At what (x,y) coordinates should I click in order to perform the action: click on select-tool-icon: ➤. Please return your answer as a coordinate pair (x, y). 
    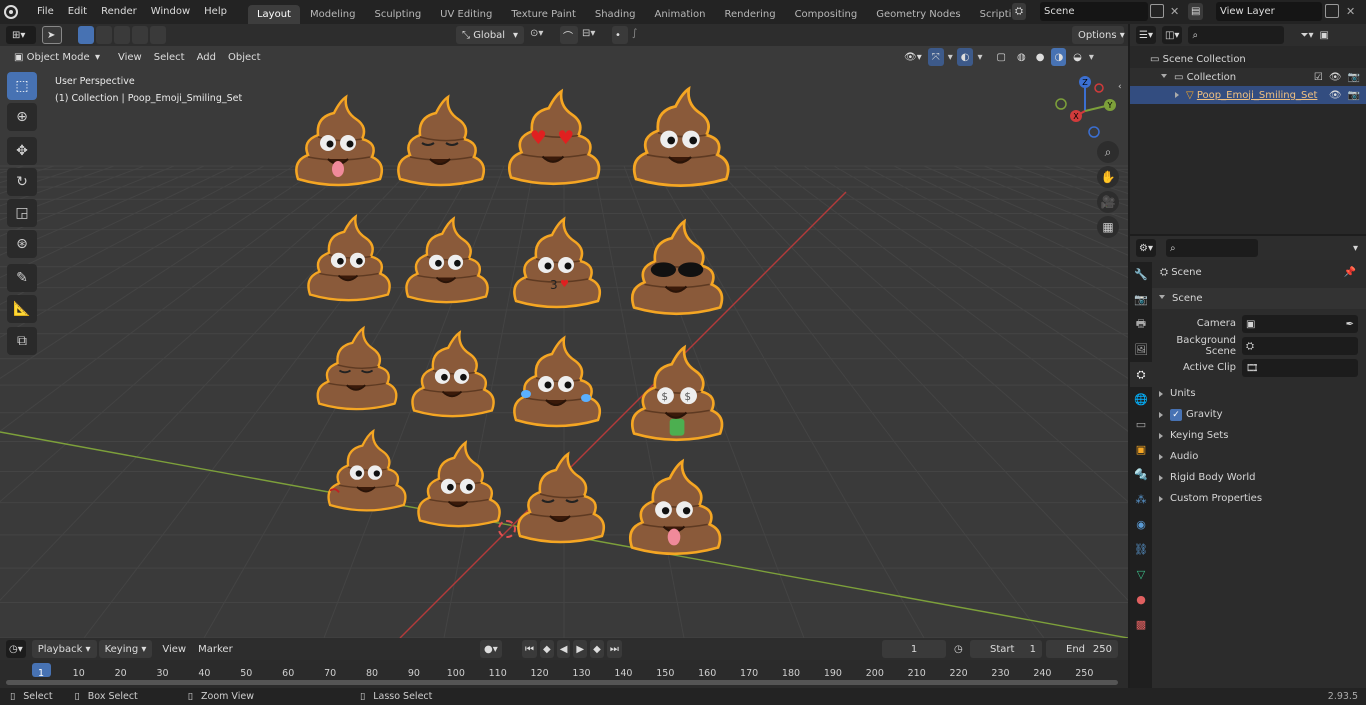
    Looking at the image, I should click on (52, 35).